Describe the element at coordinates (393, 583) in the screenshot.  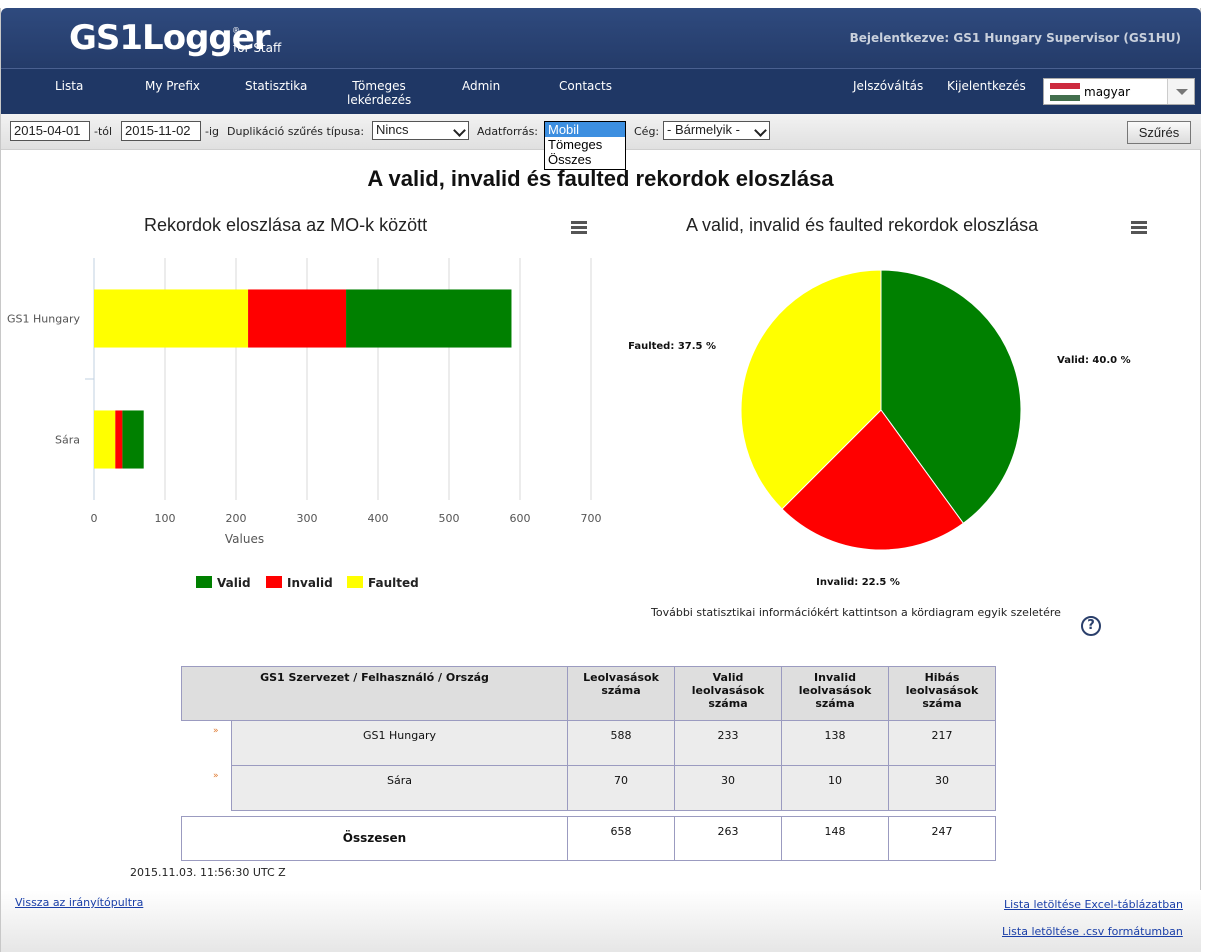
I see `legend-label: Faulted` at that location.